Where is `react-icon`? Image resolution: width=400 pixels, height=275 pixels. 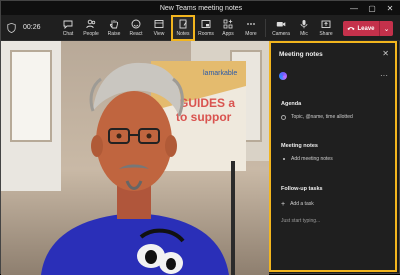 react-icon is located at coordinates (136, 24).